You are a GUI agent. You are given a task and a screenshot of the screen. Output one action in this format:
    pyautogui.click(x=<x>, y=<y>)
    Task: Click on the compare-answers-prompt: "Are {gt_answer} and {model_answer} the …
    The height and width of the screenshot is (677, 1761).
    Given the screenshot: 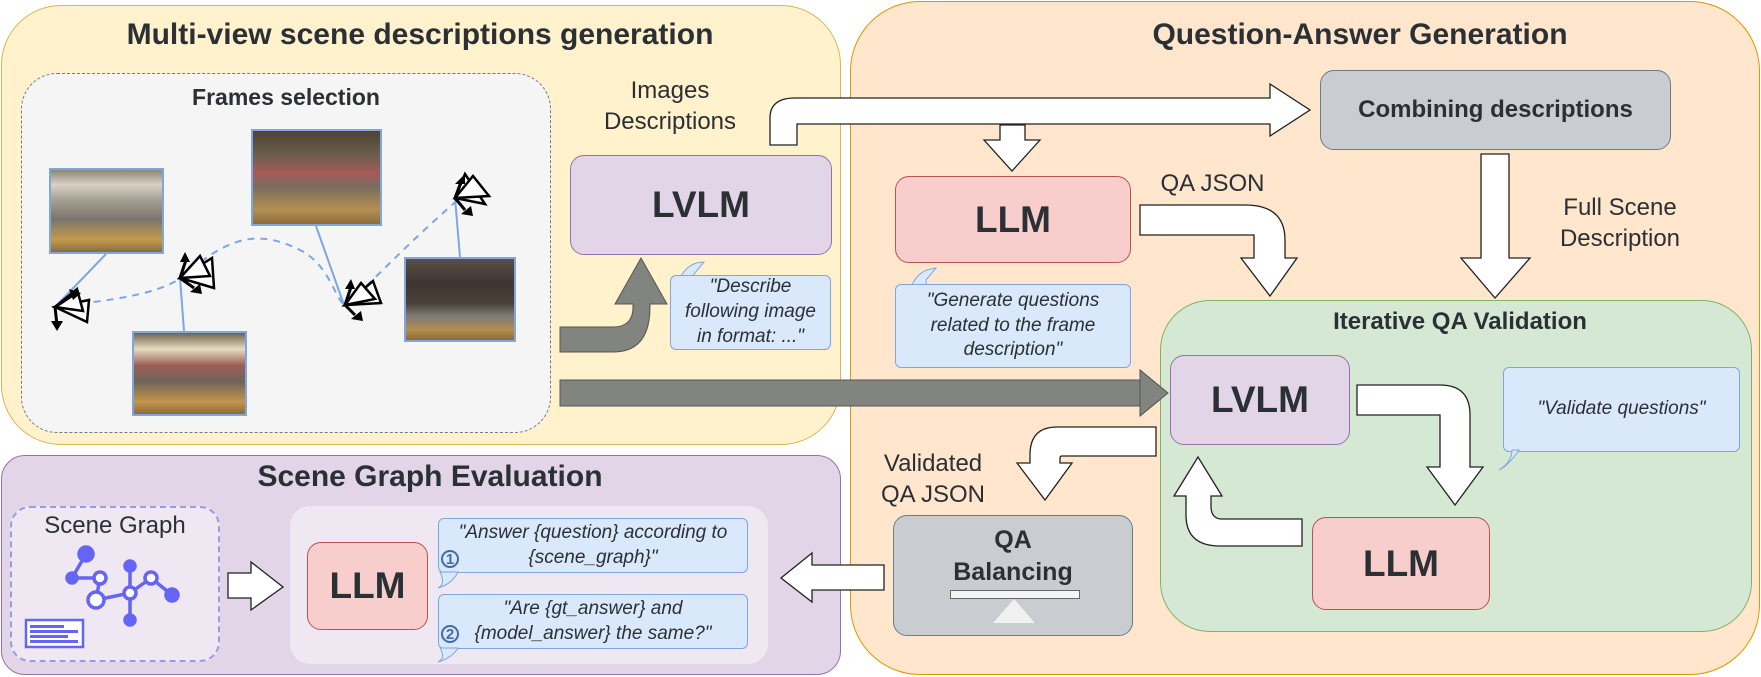 What is the action you would take?
    pyautogui.click(x=593, y=621)
    